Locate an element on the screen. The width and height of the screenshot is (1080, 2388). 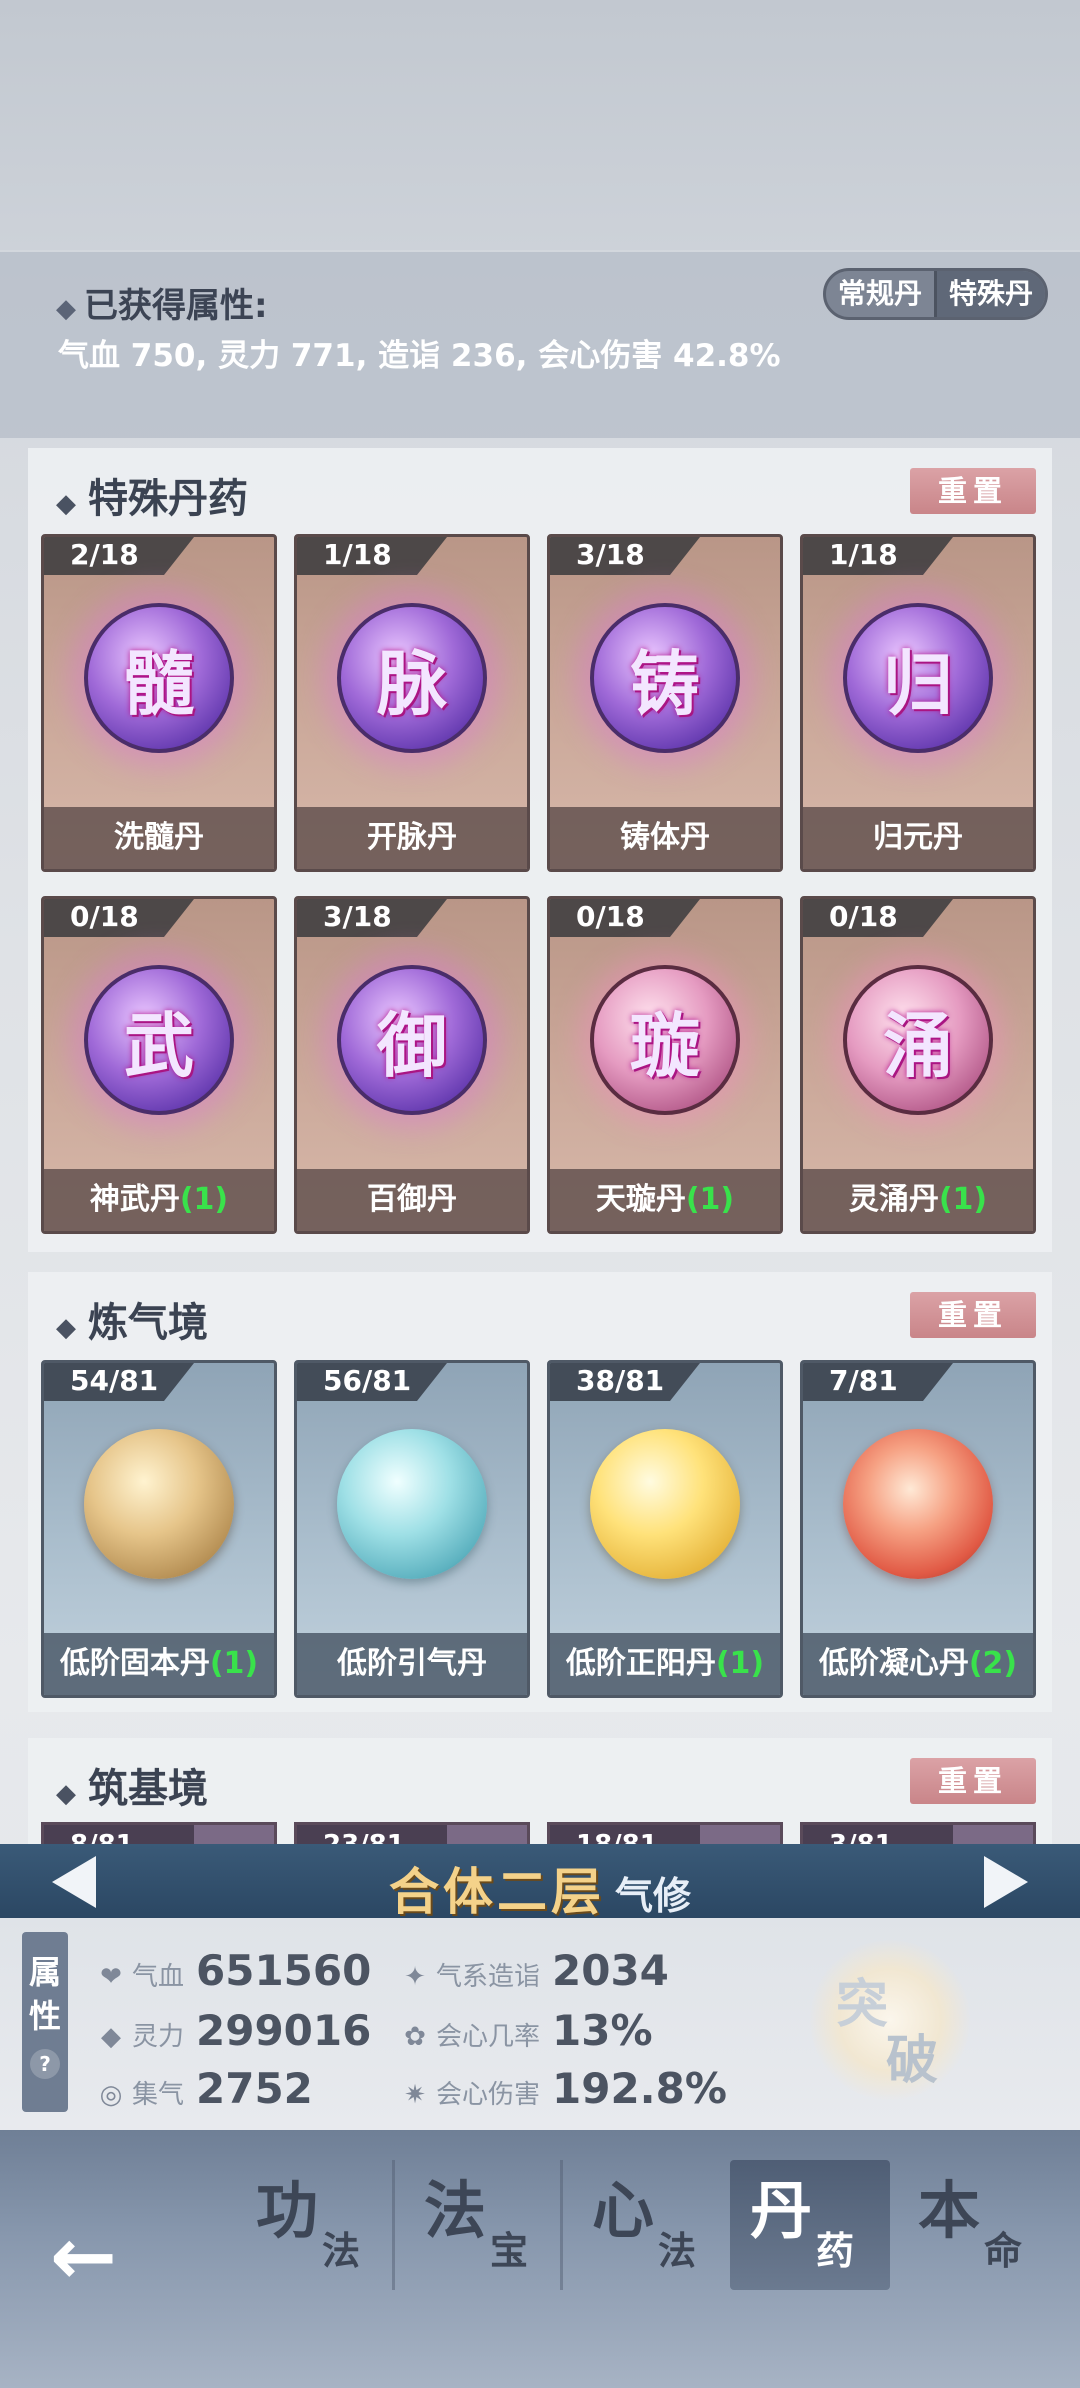
stat-value: 2034 is located at coordinates (610, 1970).